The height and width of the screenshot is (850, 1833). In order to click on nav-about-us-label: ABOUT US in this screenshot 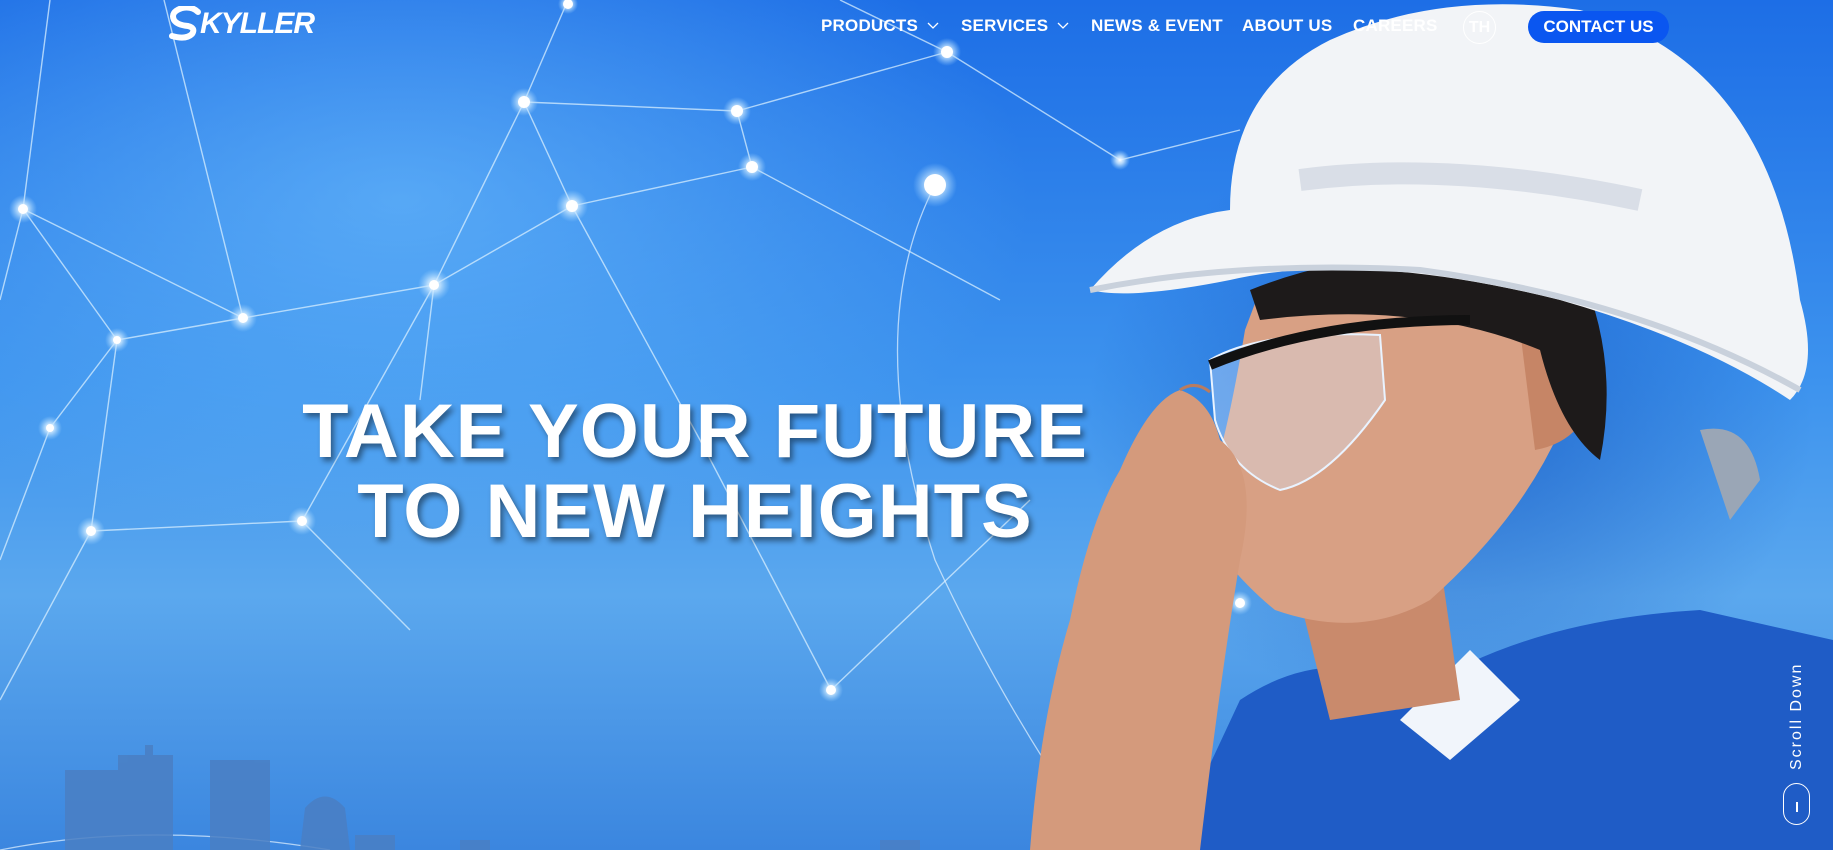, I will do `click(1287, 25)`.